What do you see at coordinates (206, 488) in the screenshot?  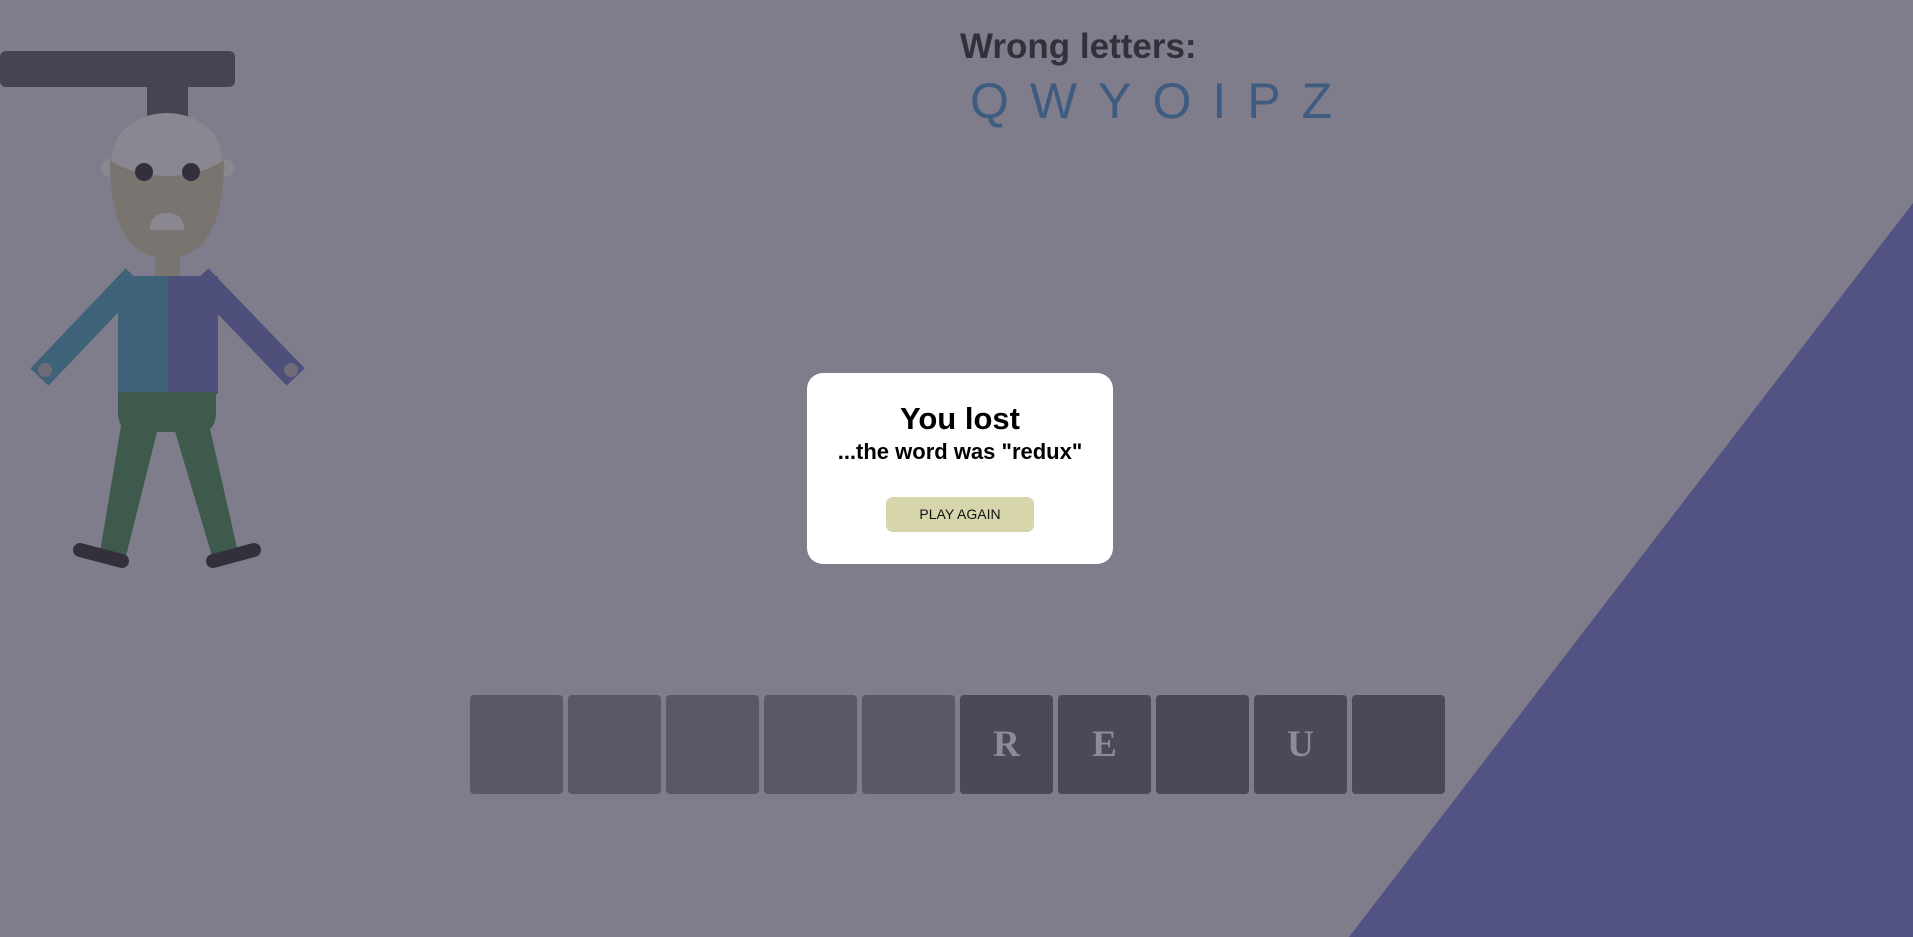 I see `right-leg-icon` at bounding box center [206, 488].